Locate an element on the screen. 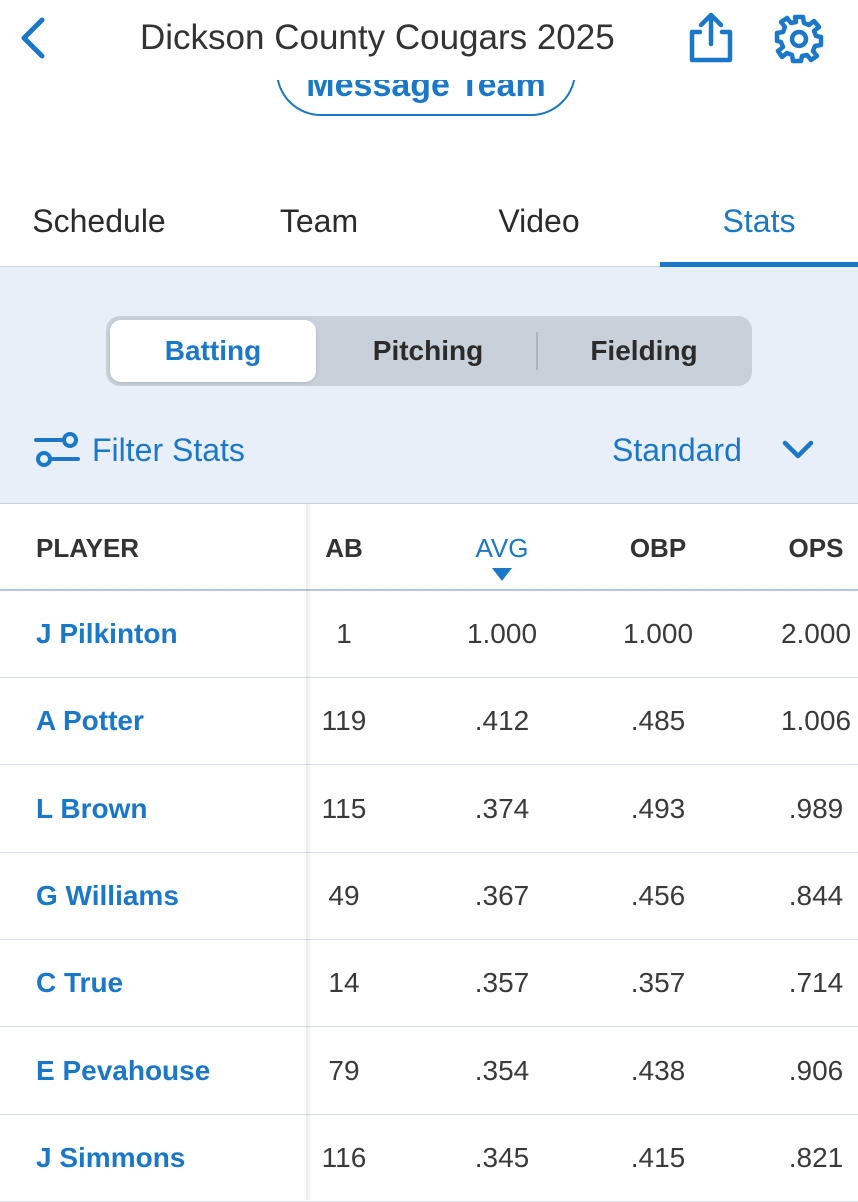 The image size is (858, 1202). column-header-ab: AB is located at coordinates (344, 548).